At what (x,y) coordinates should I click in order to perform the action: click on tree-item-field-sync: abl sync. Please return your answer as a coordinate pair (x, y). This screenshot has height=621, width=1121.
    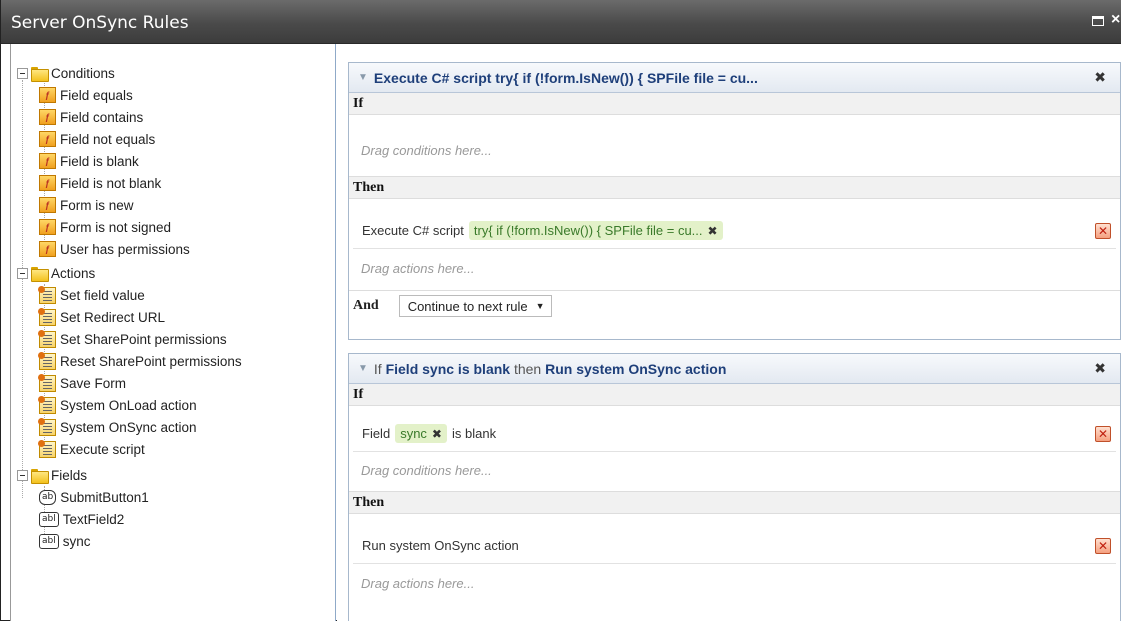
    Looking at the image, I should click on (65, 541).